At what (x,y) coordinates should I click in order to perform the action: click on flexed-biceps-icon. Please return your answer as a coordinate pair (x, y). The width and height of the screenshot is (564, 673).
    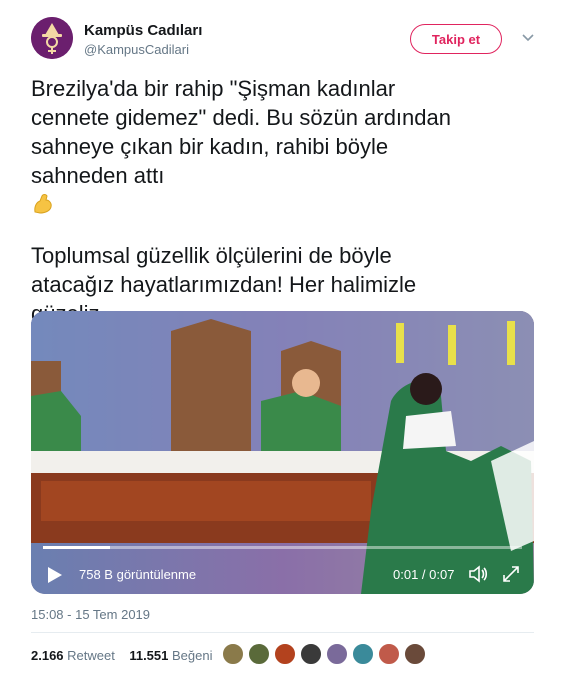
    Looking at the image, I should click on (43, 204).